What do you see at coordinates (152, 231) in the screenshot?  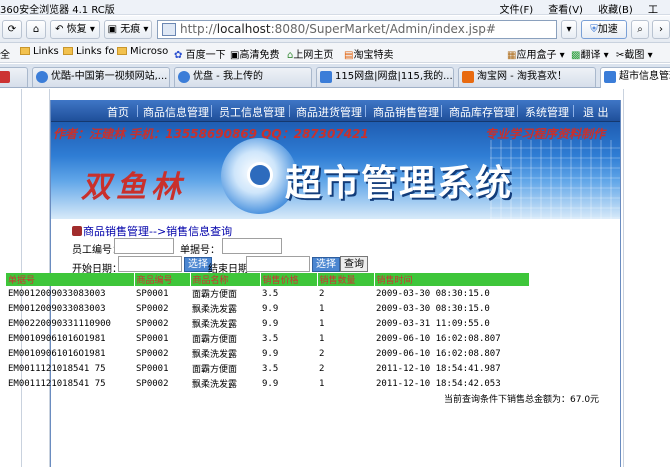 I see `breadcrumb: 商品销售管理-->销售信息查询` at bounding box center [152, 231].